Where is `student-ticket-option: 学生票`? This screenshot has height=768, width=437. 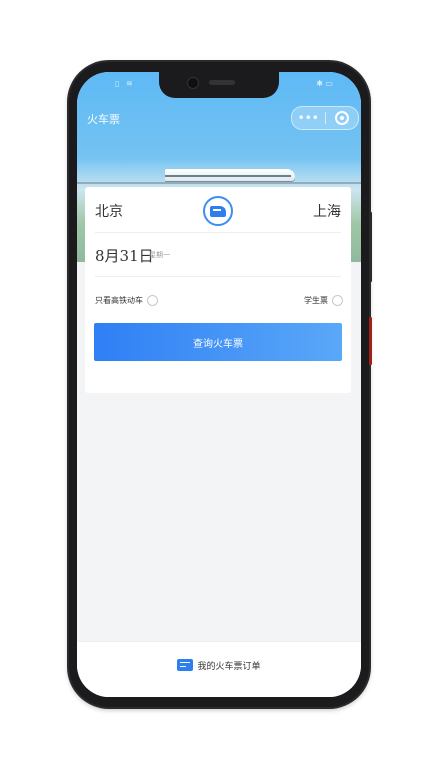
student-ticket-option: 学生票 is located at coordinates (323, 300).